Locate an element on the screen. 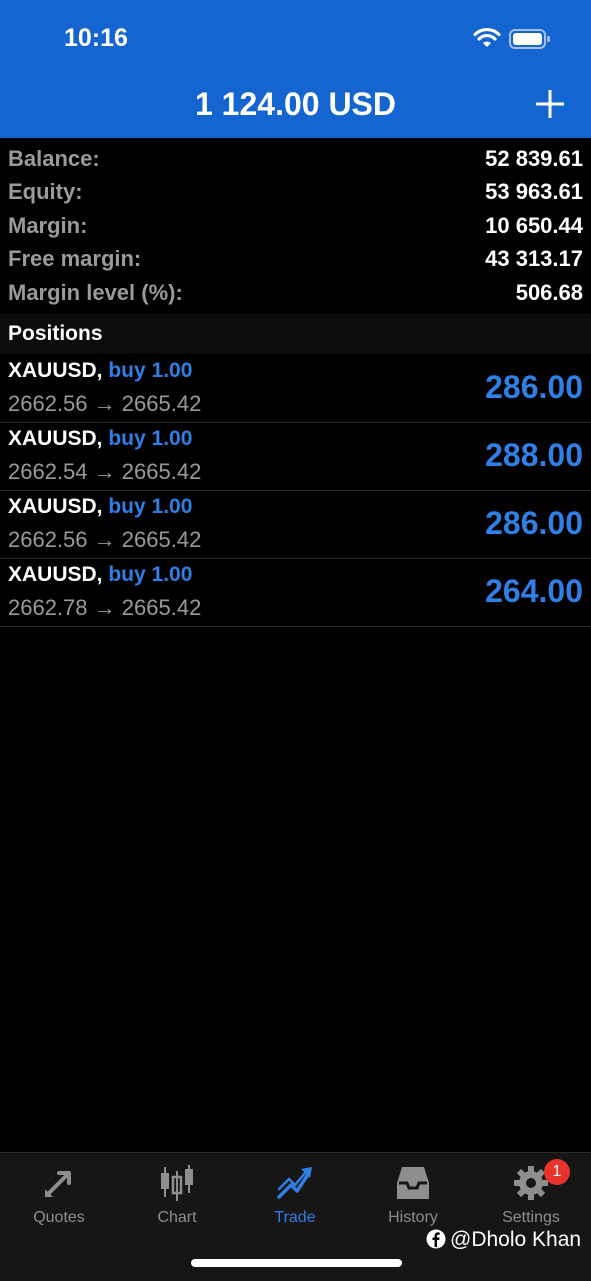  position-prices: 2662.54 → 2665.42 is located at coordinates (104, 472).